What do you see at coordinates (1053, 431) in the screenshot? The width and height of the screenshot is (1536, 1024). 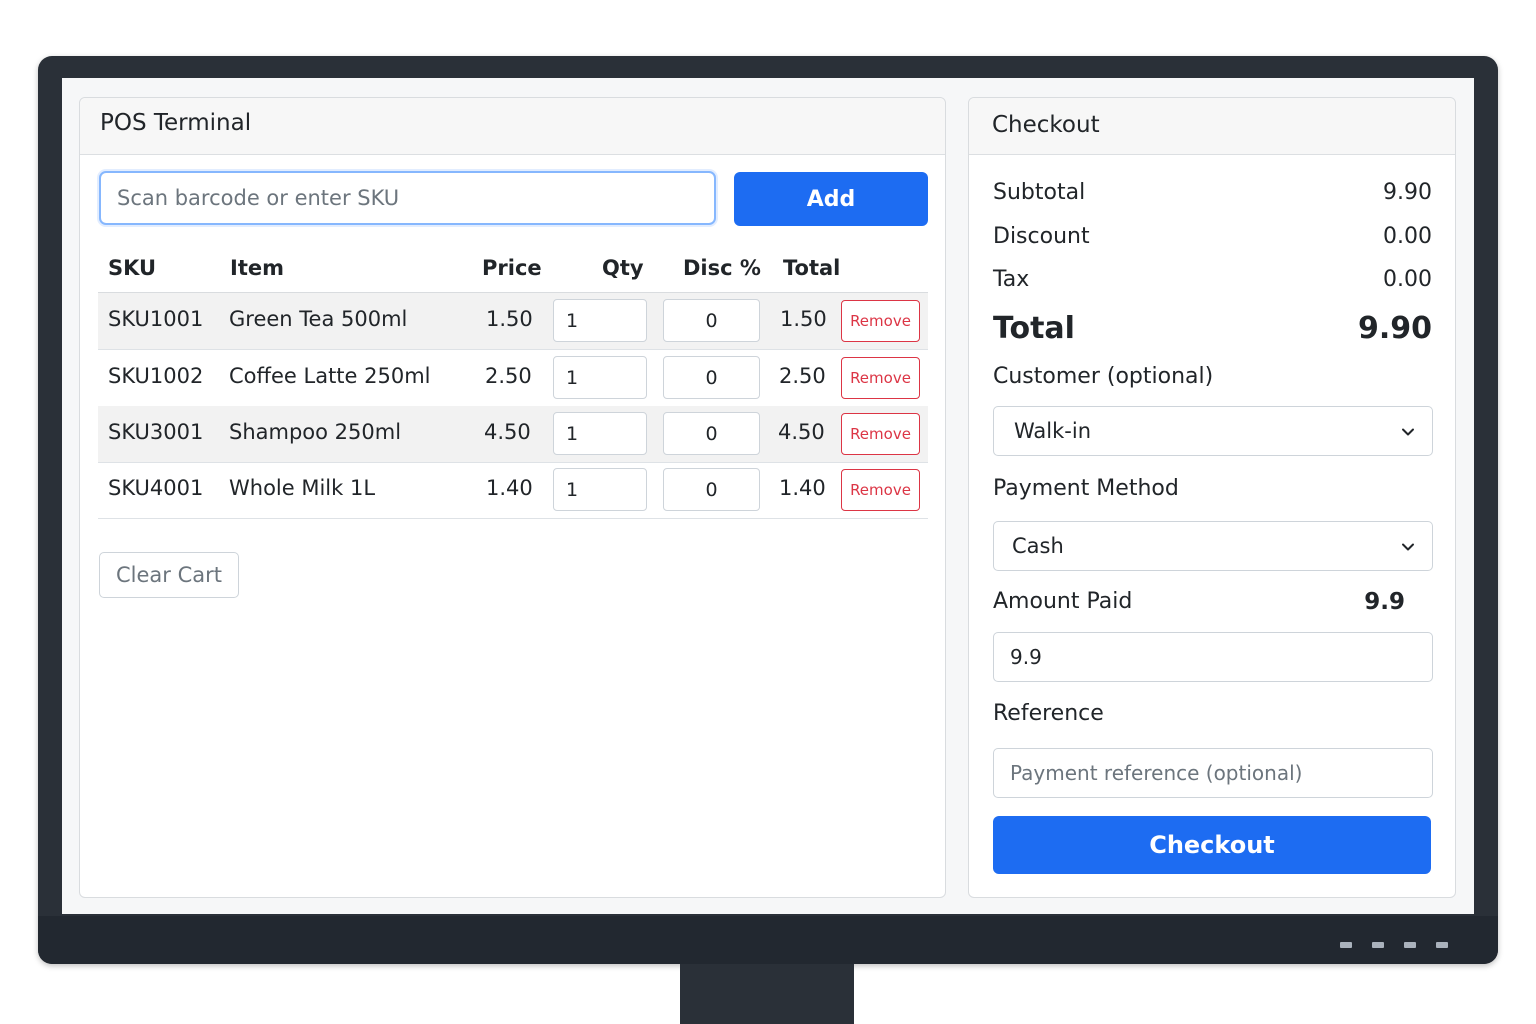 I see `customer-selected-value: Walk-in` at bounding box center [1053, 431].